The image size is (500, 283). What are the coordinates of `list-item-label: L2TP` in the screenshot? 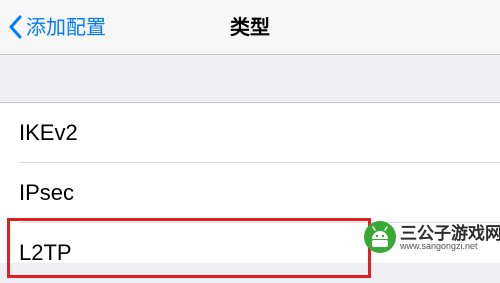 It's located at (45, 252).